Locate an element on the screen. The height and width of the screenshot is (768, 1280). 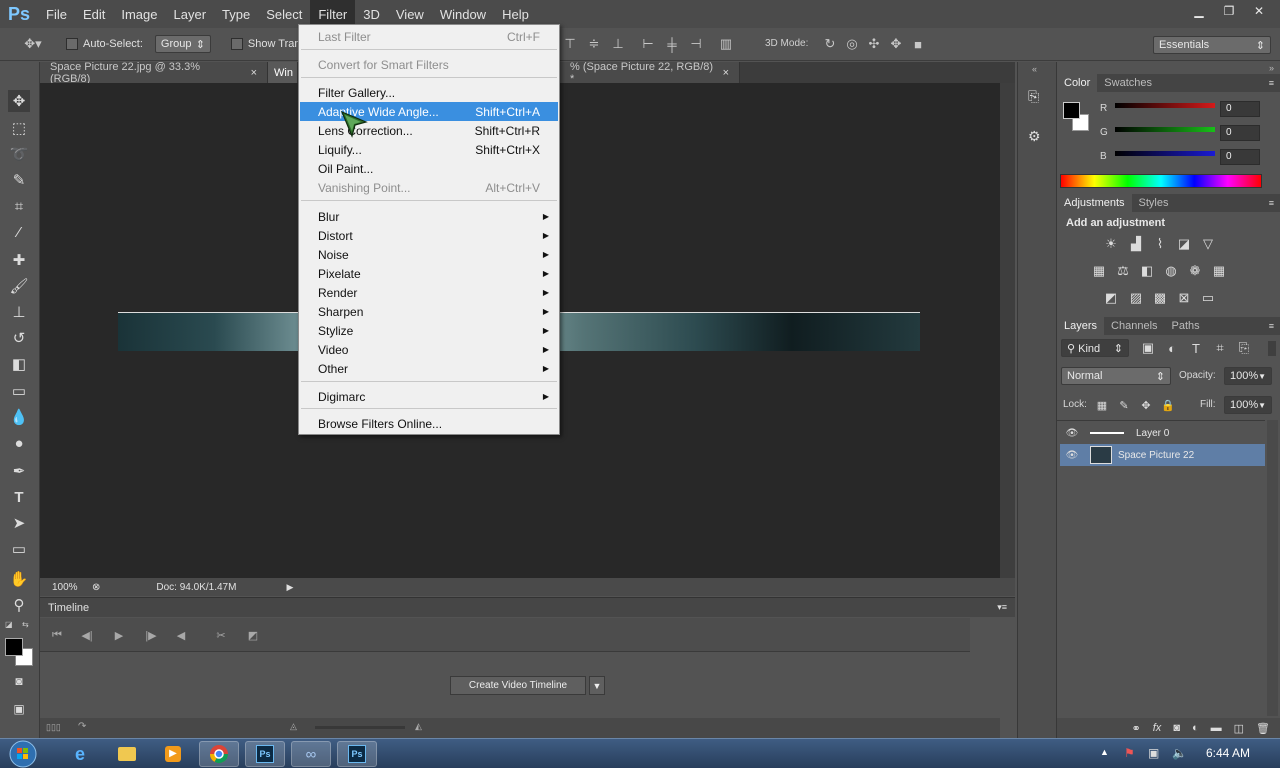
lock-all-icon: 🔒 is located at coordinates (1168, 405).